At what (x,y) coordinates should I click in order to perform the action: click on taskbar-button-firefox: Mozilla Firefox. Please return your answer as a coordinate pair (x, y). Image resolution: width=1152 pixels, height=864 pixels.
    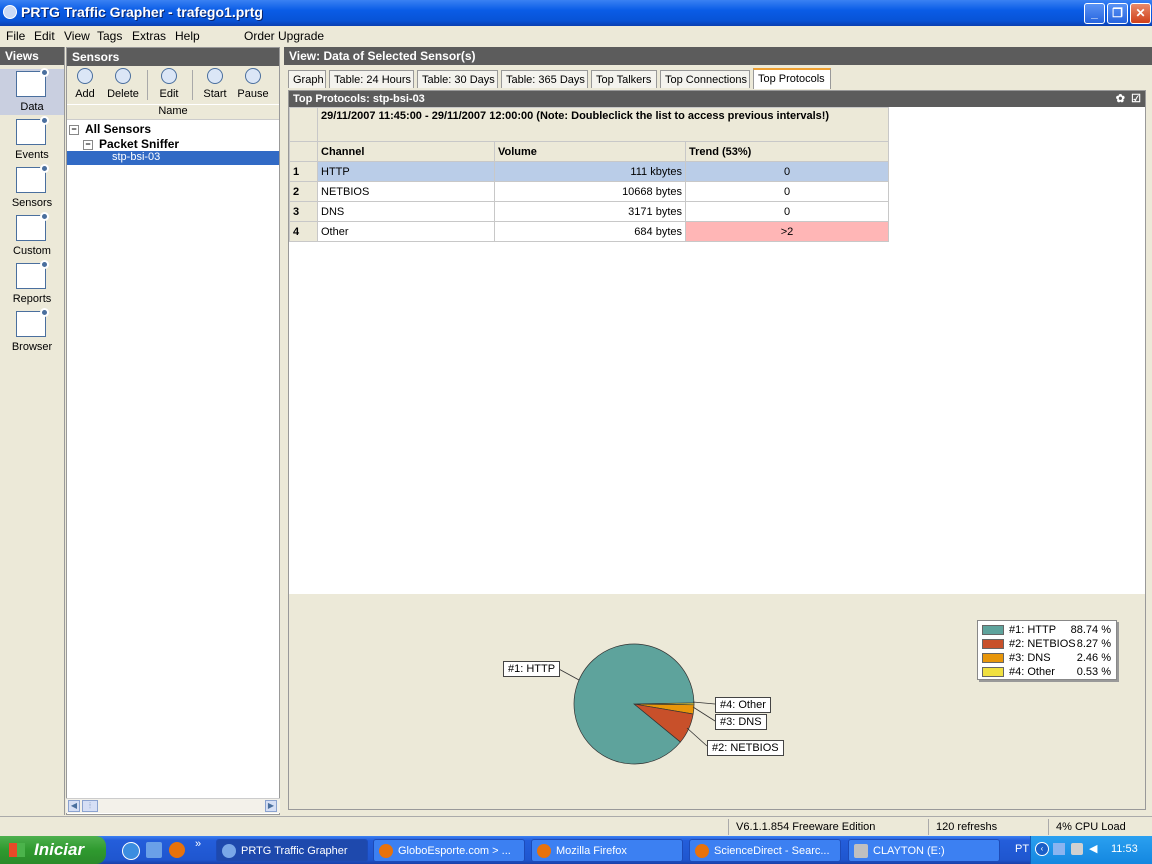
    Looking at the image, I should click on (607, 850).